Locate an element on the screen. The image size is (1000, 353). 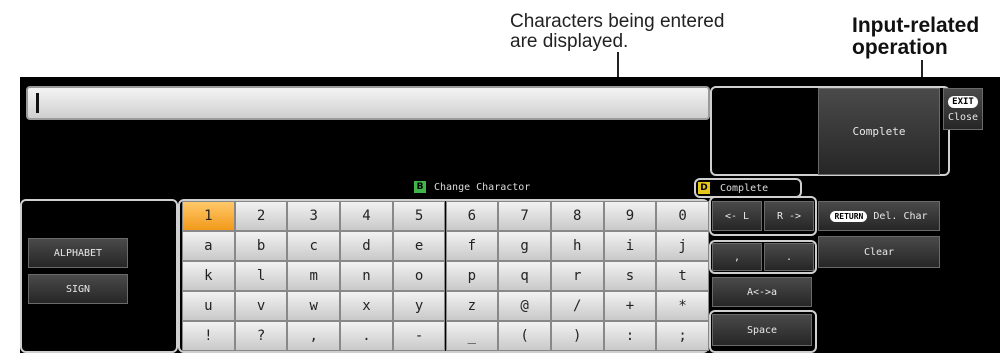
key-label: : is located at coordinates (630, 336).